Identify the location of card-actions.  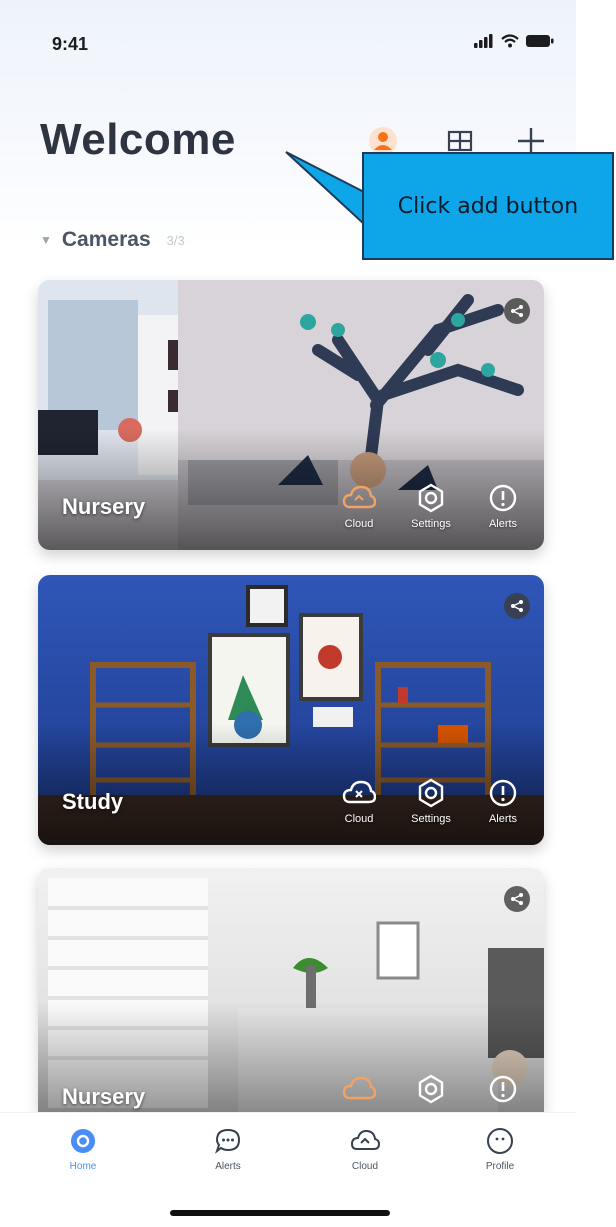
(431, 1089).